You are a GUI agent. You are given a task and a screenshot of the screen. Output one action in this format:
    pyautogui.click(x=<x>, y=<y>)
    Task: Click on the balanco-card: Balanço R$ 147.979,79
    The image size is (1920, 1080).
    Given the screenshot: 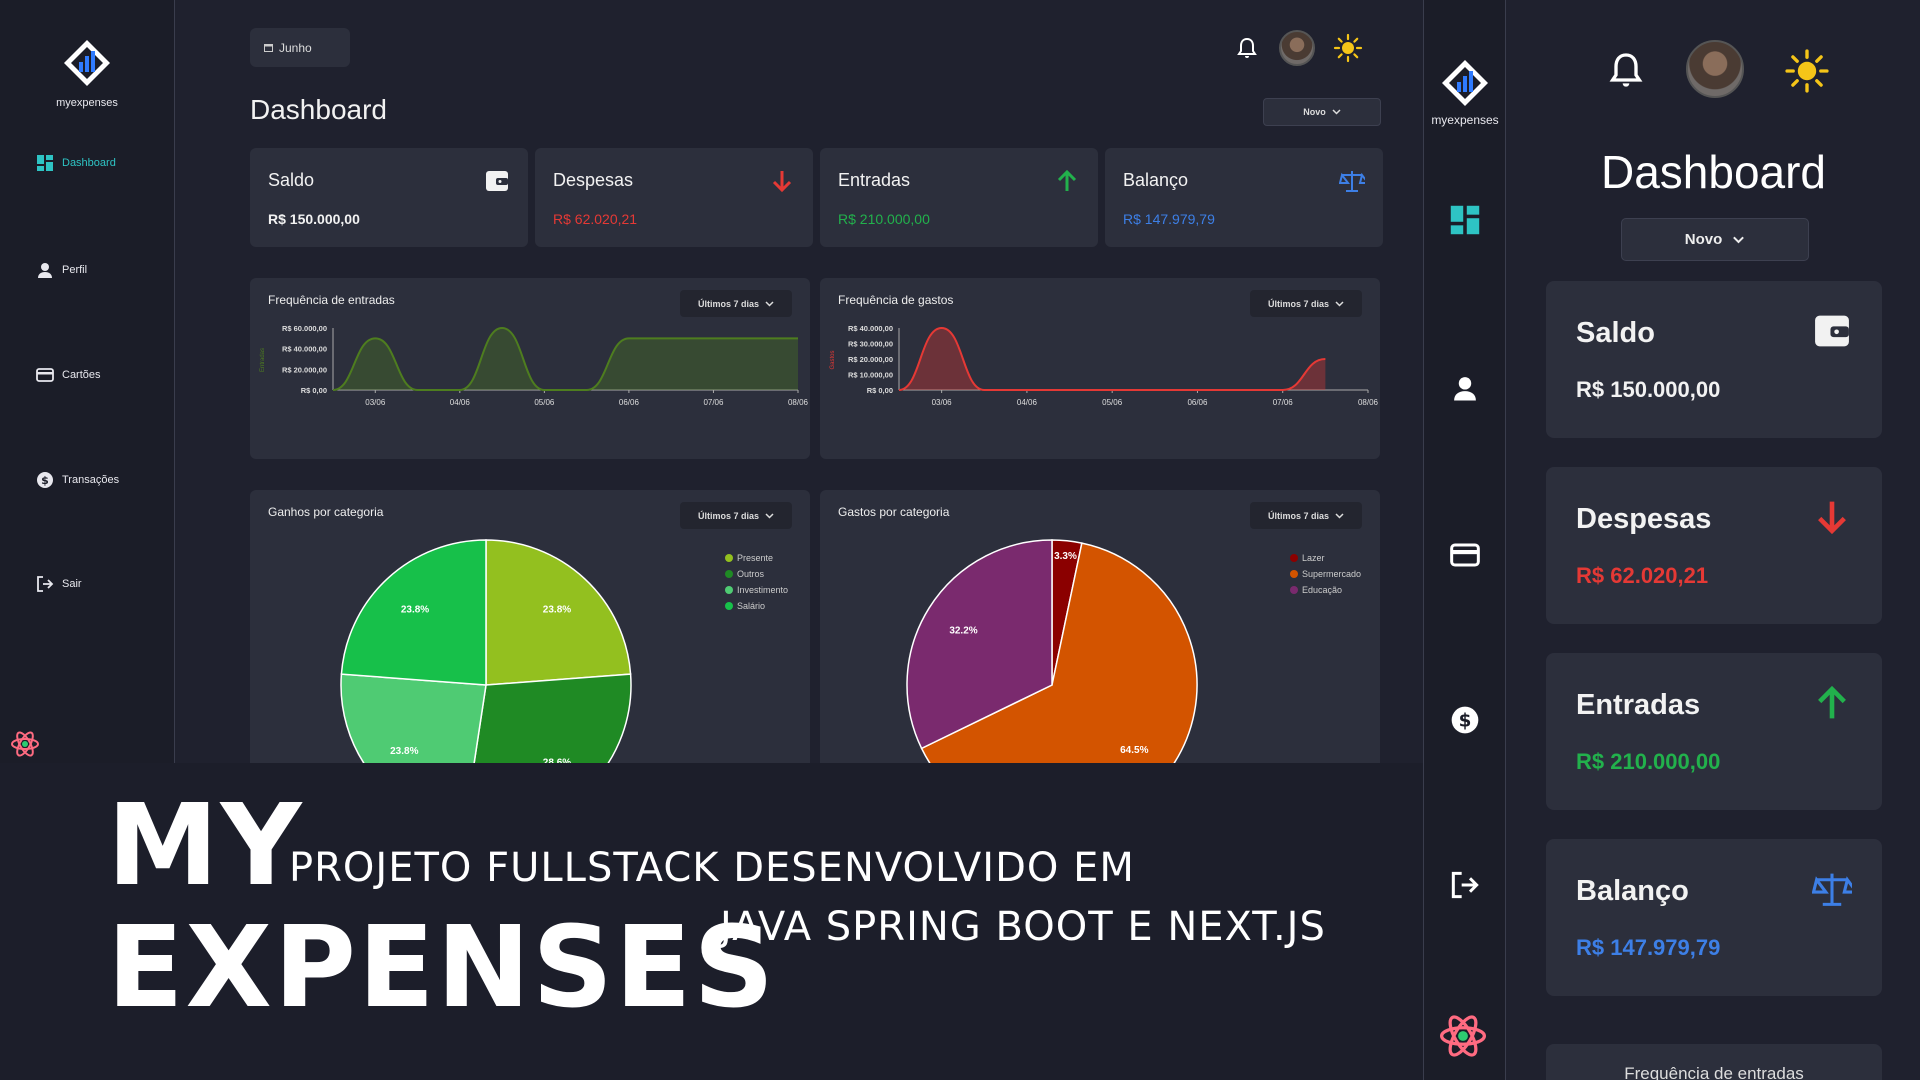 What is the action you would take?
    pyautogui.click(x=1244, y=197)
    